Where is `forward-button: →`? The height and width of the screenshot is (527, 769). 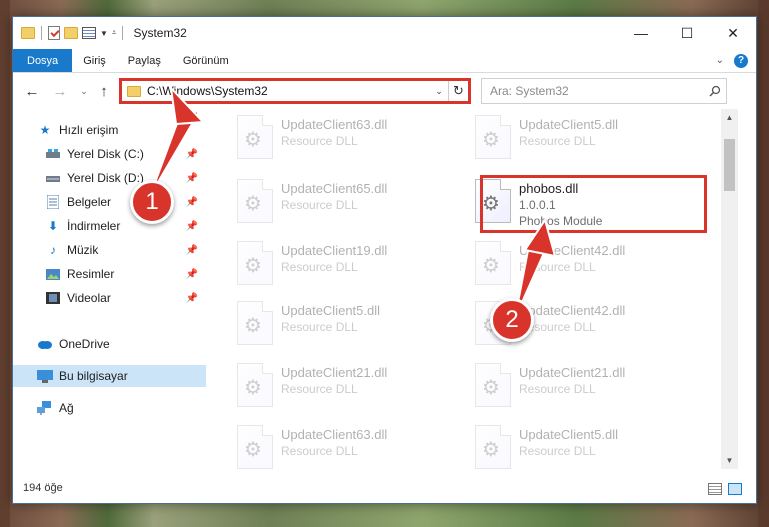
forward-button: → is located at coordinates (60, 91).